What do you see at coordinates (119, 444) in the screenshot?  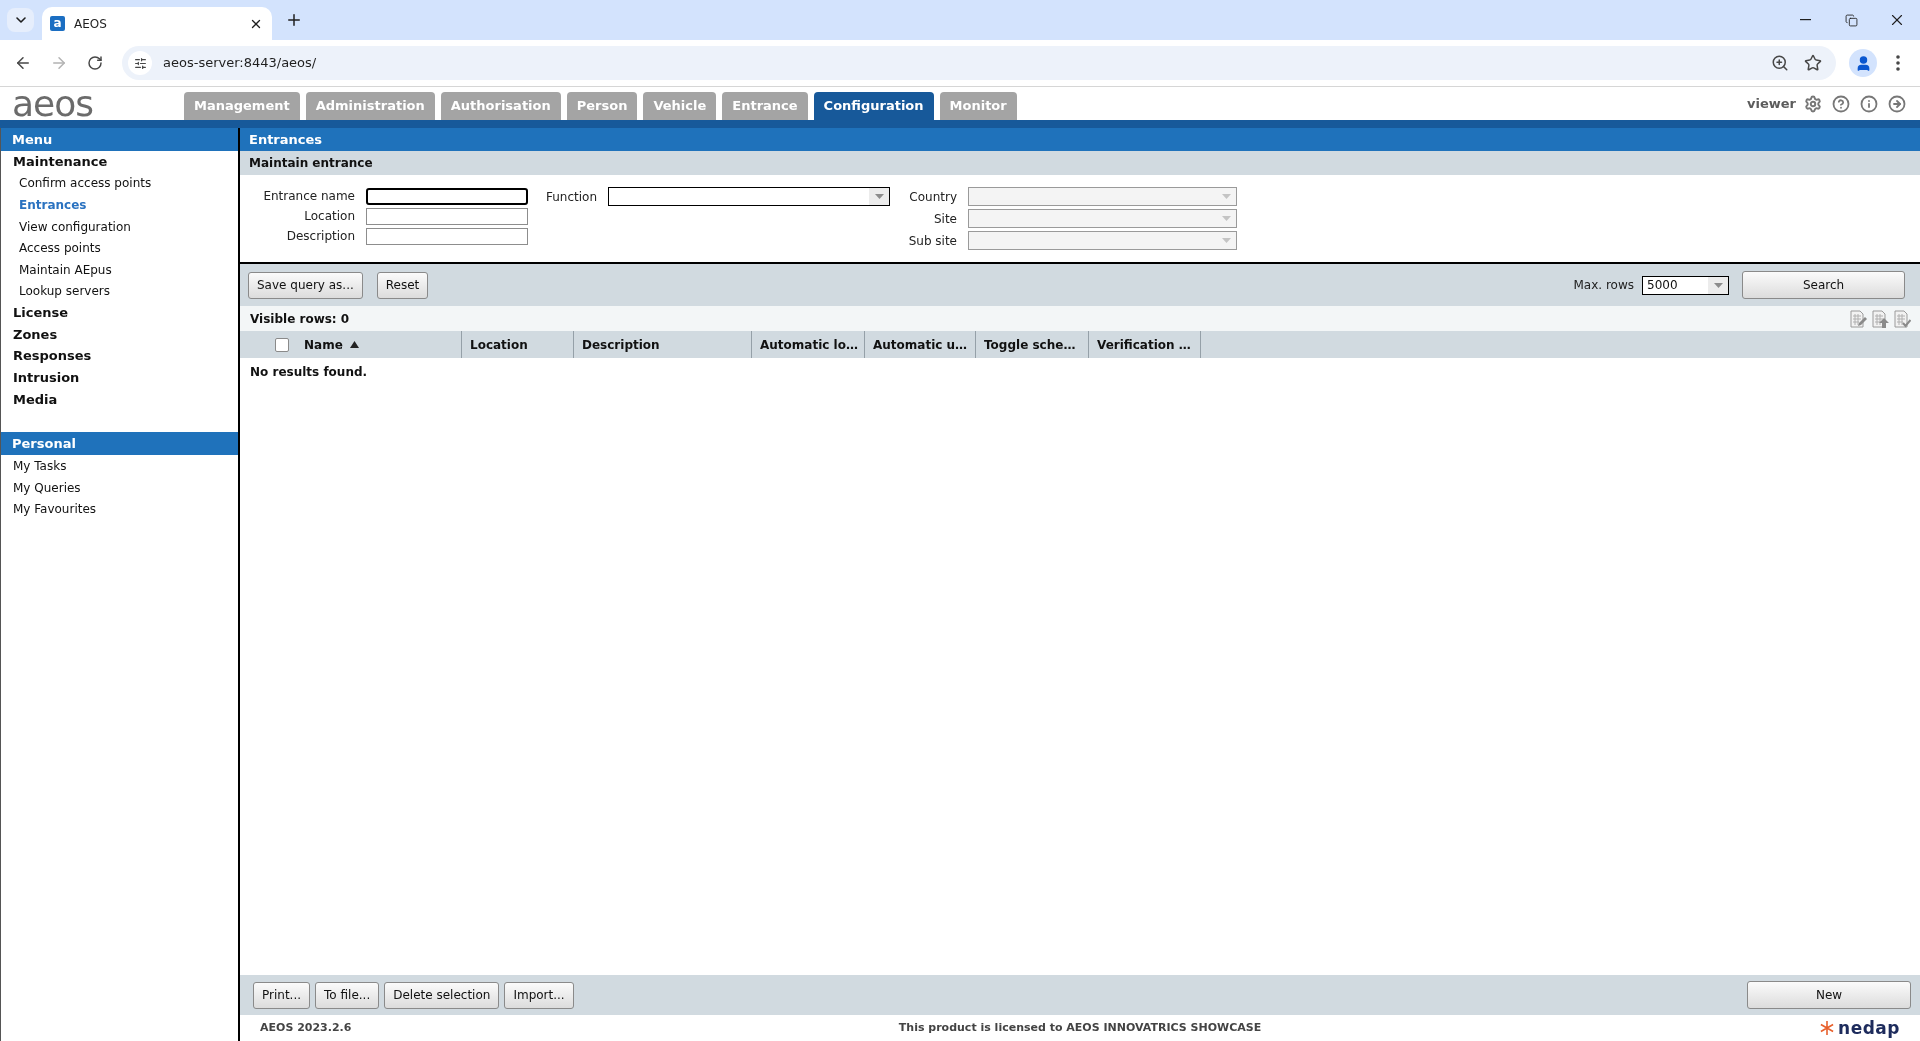 I see `section-header: Personal` at bounding box center [119, 444].